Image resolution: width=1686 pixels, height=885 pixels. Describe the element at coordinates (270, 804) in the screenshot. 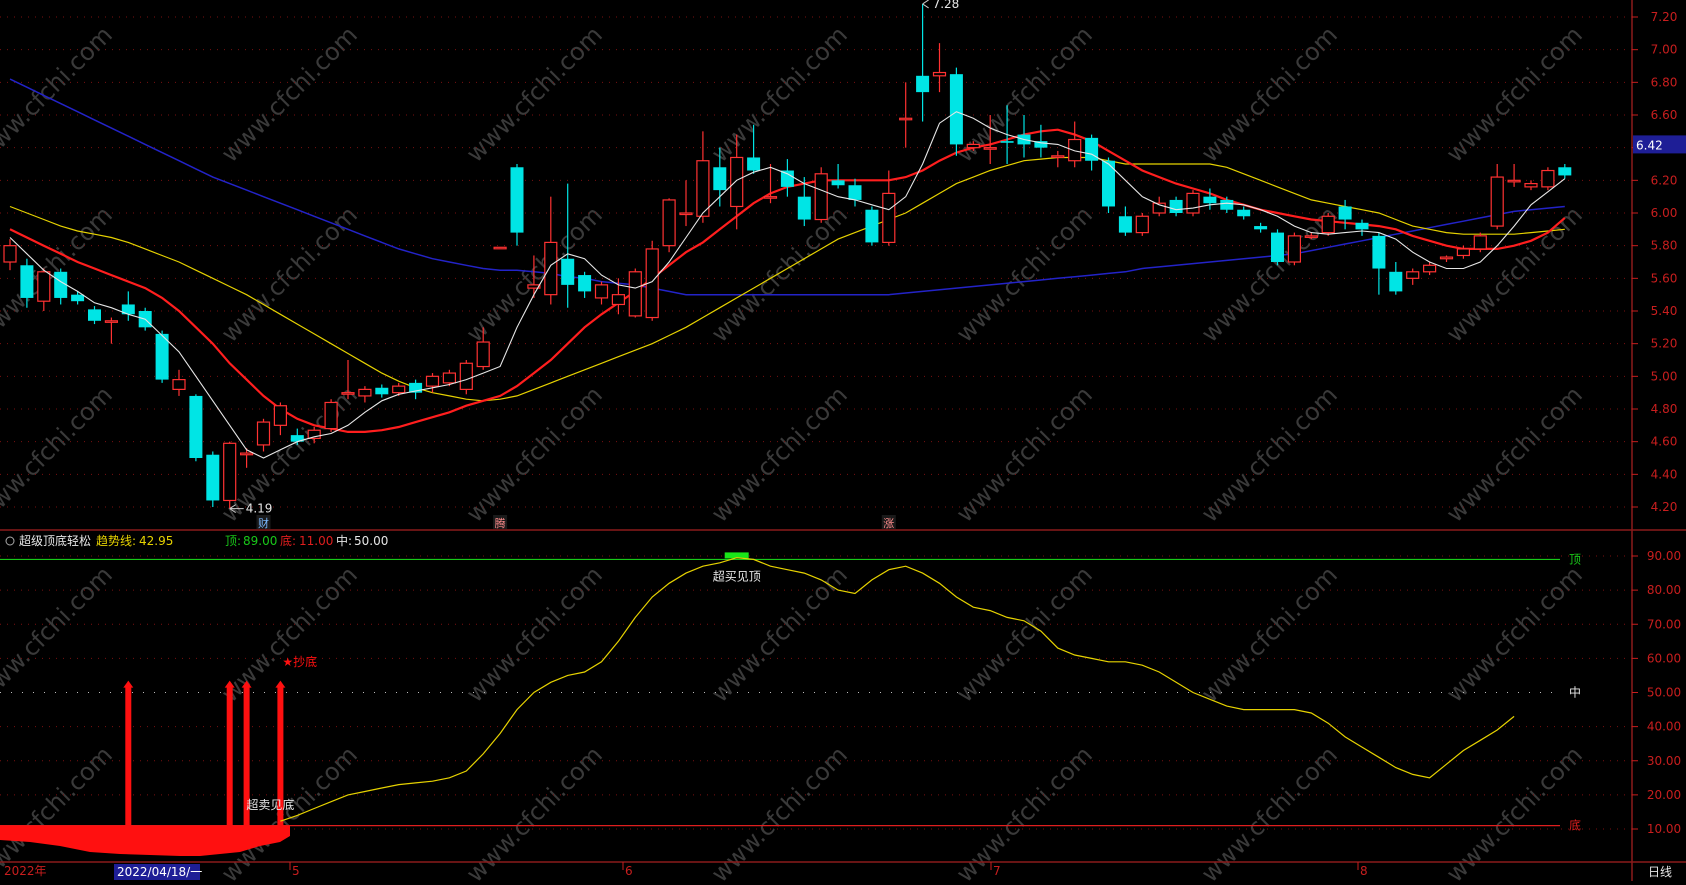

I see `oversold-text: 超卖见底` at that location.